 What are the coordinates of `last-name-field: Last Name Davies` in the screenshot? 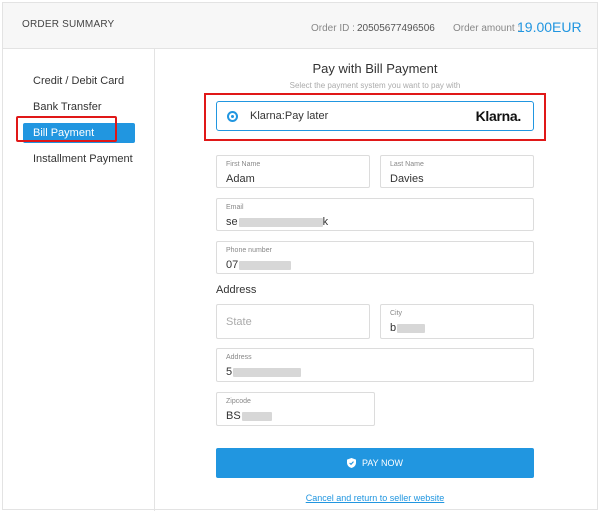 It's located at (457, 171).